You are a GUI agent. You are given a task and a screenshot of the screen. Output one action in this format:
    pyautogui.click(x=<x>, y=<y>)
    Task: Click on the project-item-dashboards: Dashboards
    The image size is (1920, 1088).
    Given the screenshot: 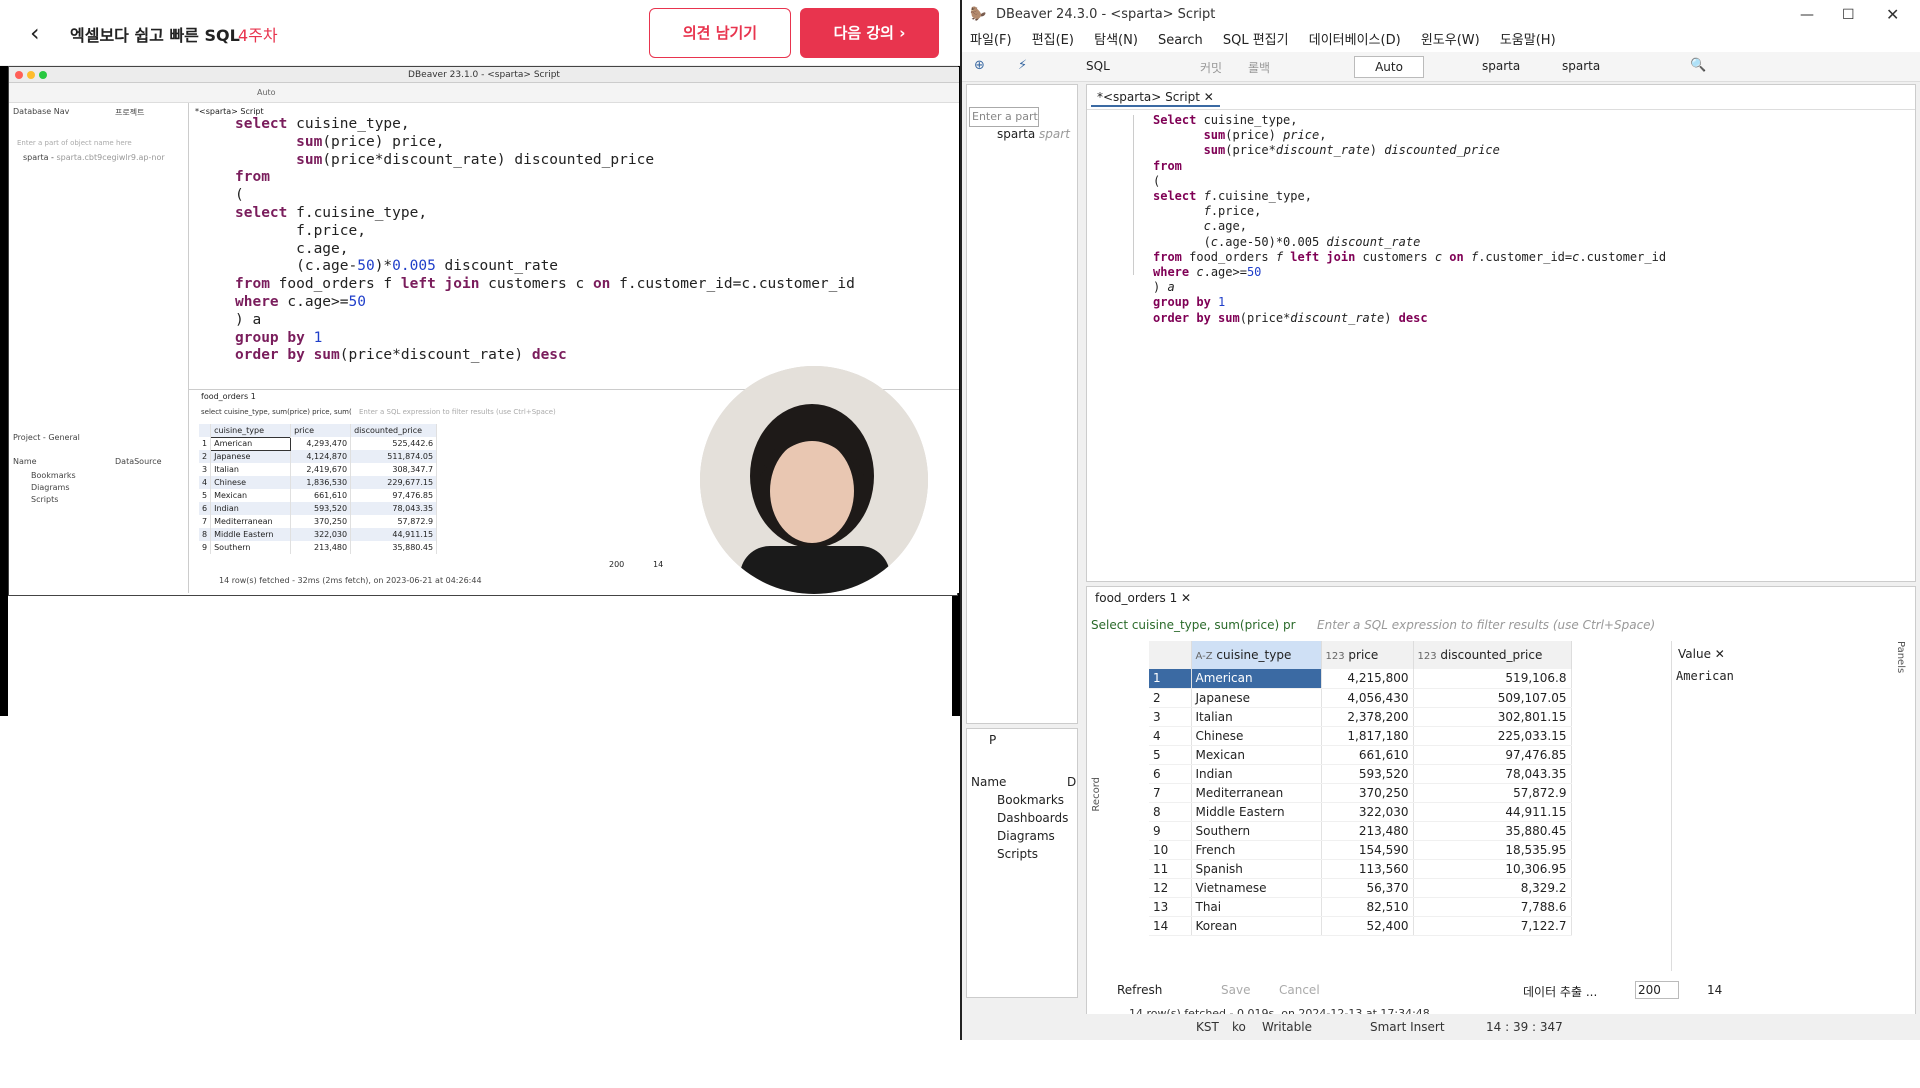 What is the action you would take?
    pyautogui.click(x=1032, y=818)
    